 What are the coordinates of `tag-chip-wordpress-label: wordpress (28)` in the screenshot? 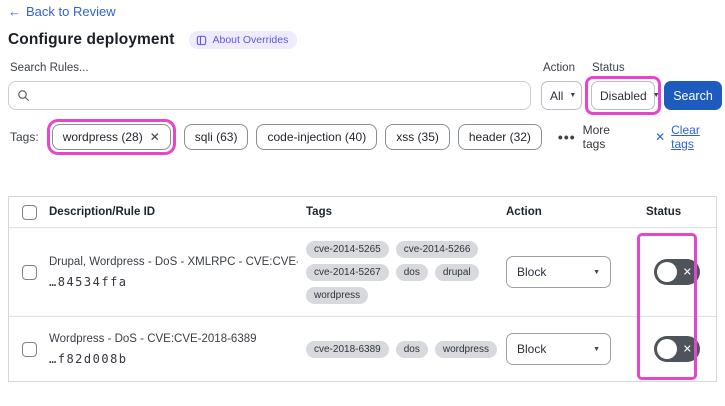 It's located at (102, 137).